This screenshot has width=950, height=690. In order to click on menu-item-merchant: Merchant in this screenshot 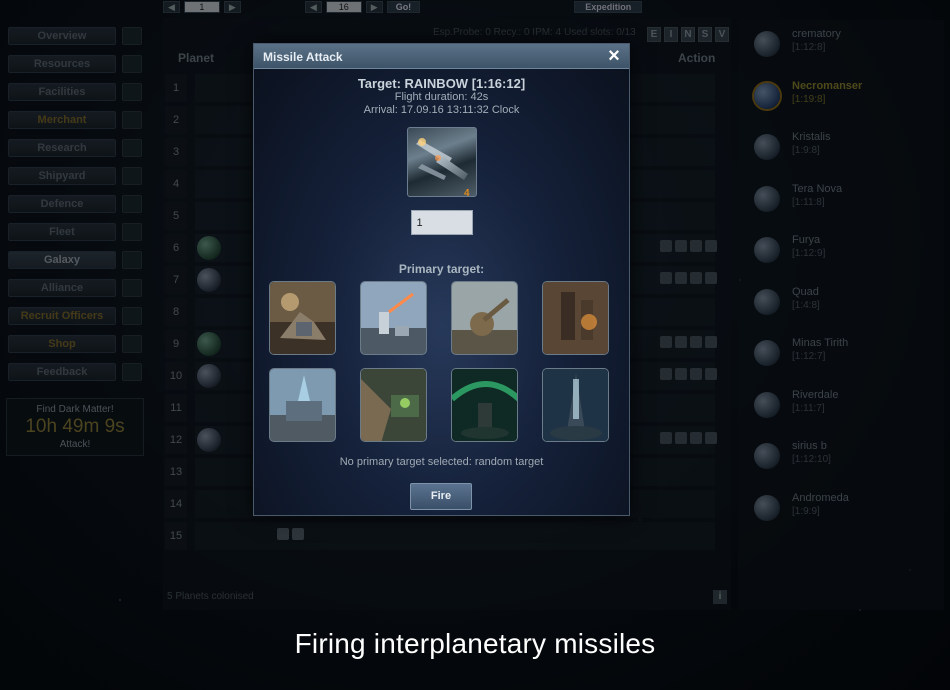, I will do `click(78, 120)`.